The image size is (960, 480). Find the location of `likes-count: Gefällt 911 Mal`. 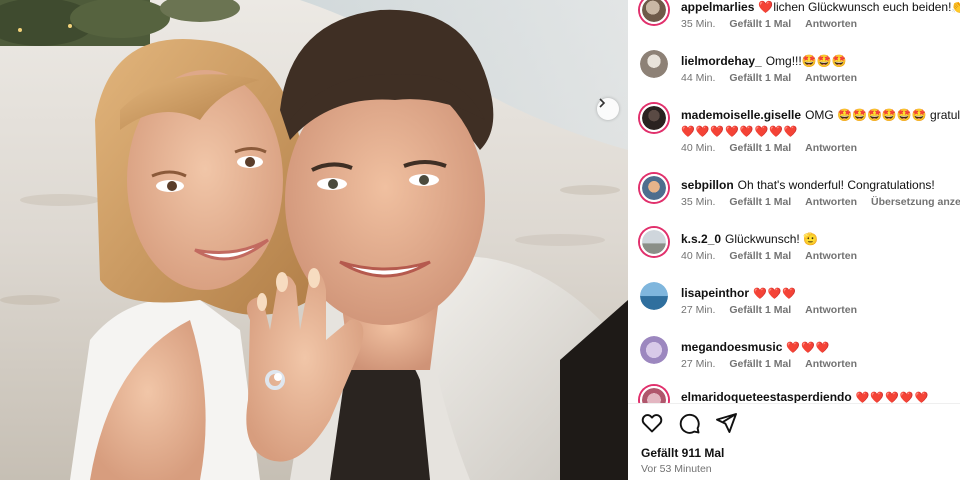

likes-count: Gefällt 911 Mal is located at coordinates (682, 453).